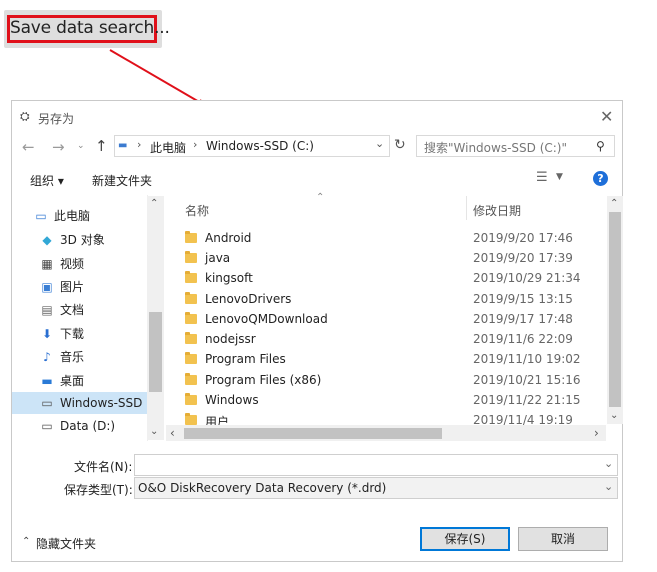 Image resolution: width=657 pixels, height=572 pixels. Describe the element at coordinates (47, 287) in the screenshot. I see `picture-icon: ▣` at that location.